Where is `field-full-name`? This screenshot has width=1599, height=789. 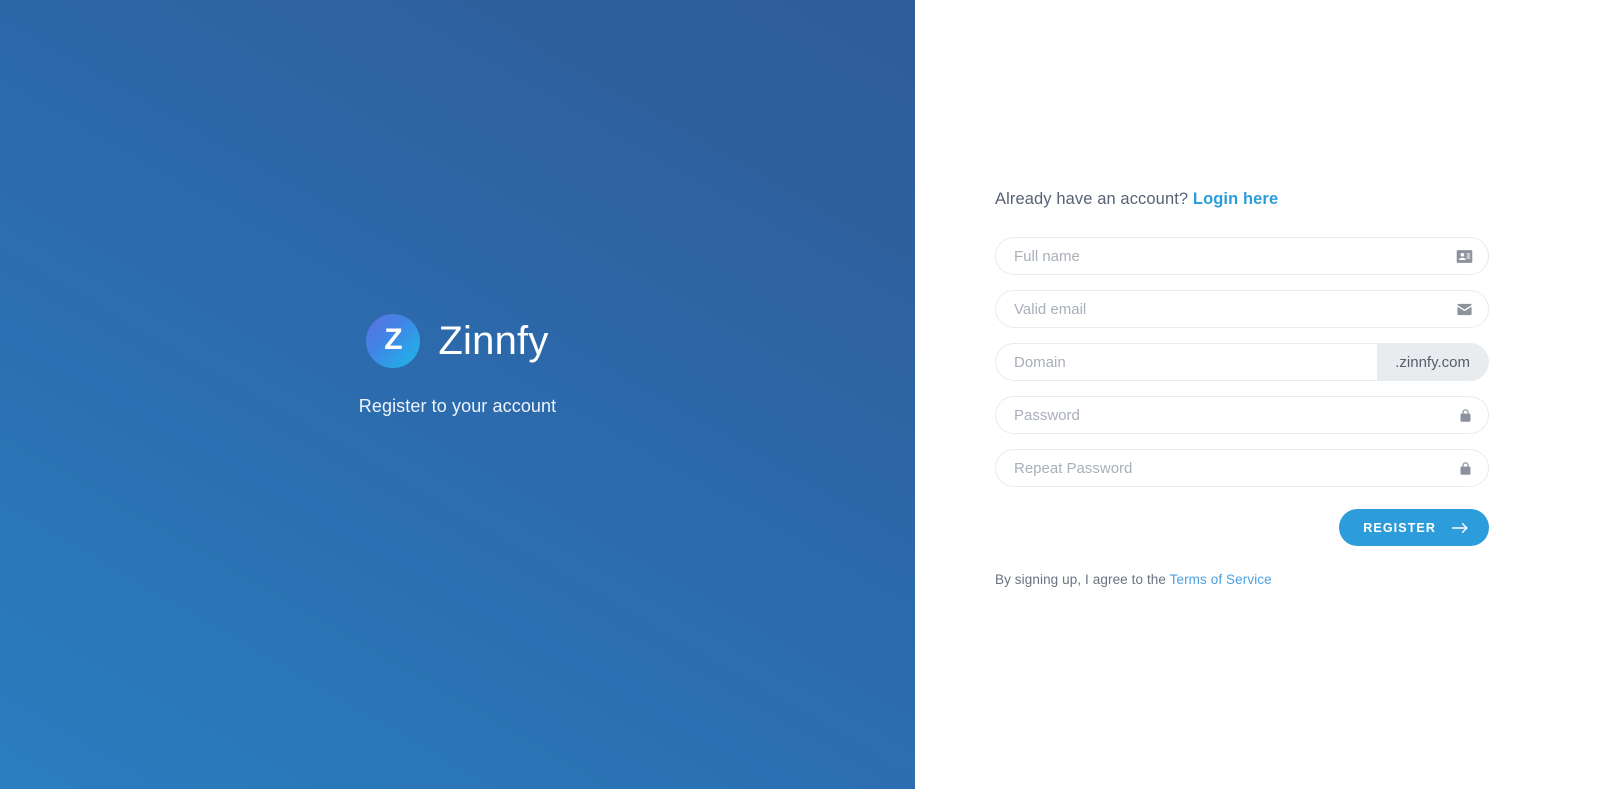
field-full-name is located at coordinates (1242, 256).